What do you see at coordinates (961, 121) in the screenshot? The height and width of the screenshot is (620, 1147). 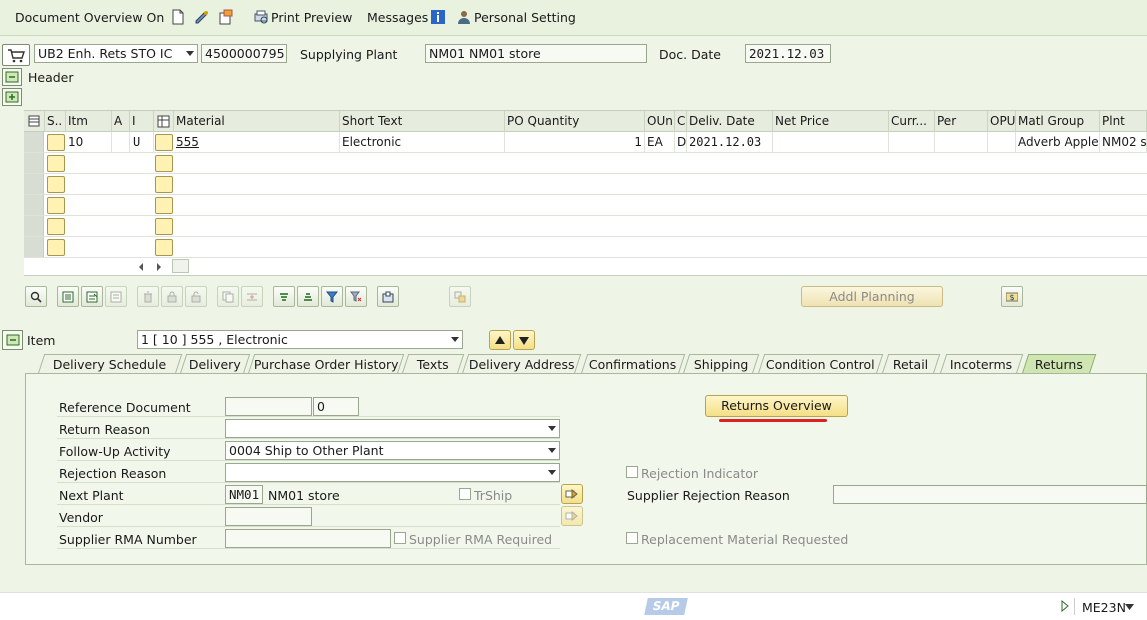 I see `col-header-per: Per` at bounding box center [961, 121].